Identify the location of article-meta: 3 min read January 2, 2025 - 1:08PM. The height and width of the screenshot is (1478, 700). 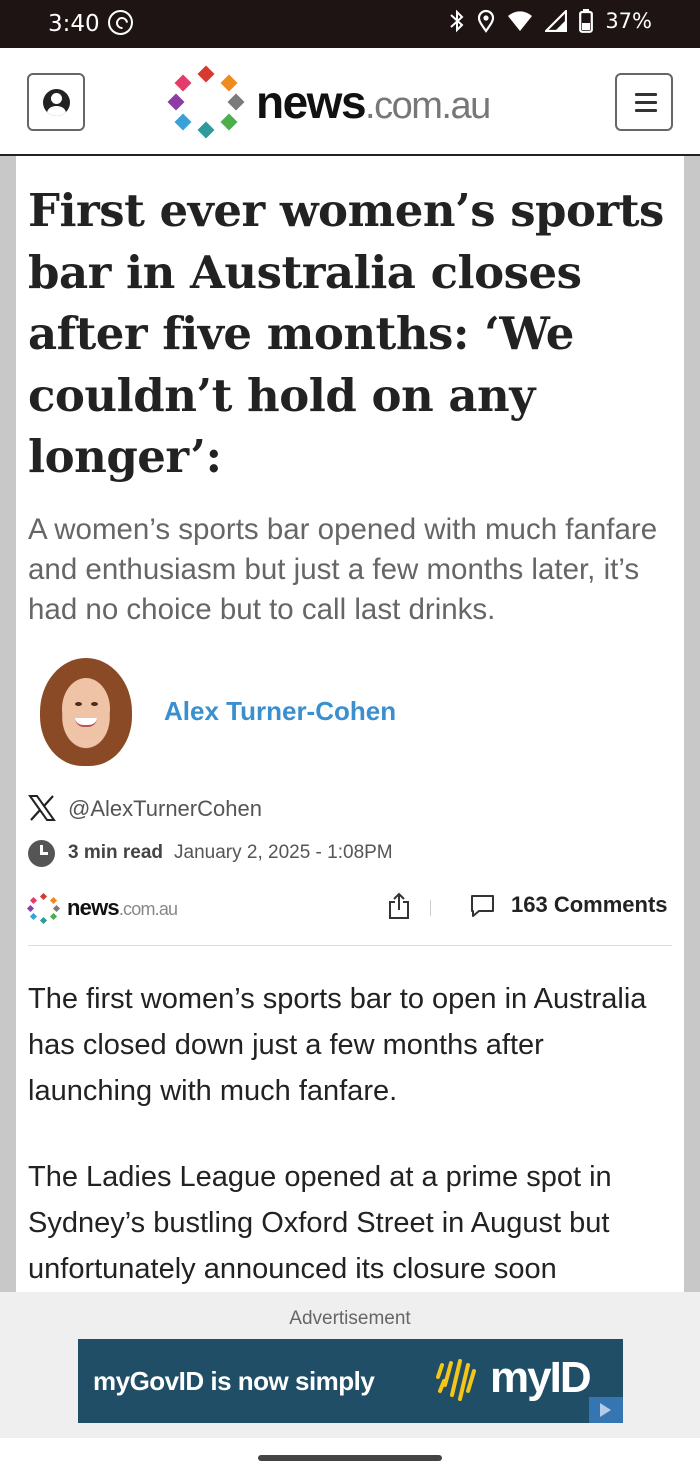
(350, 858).